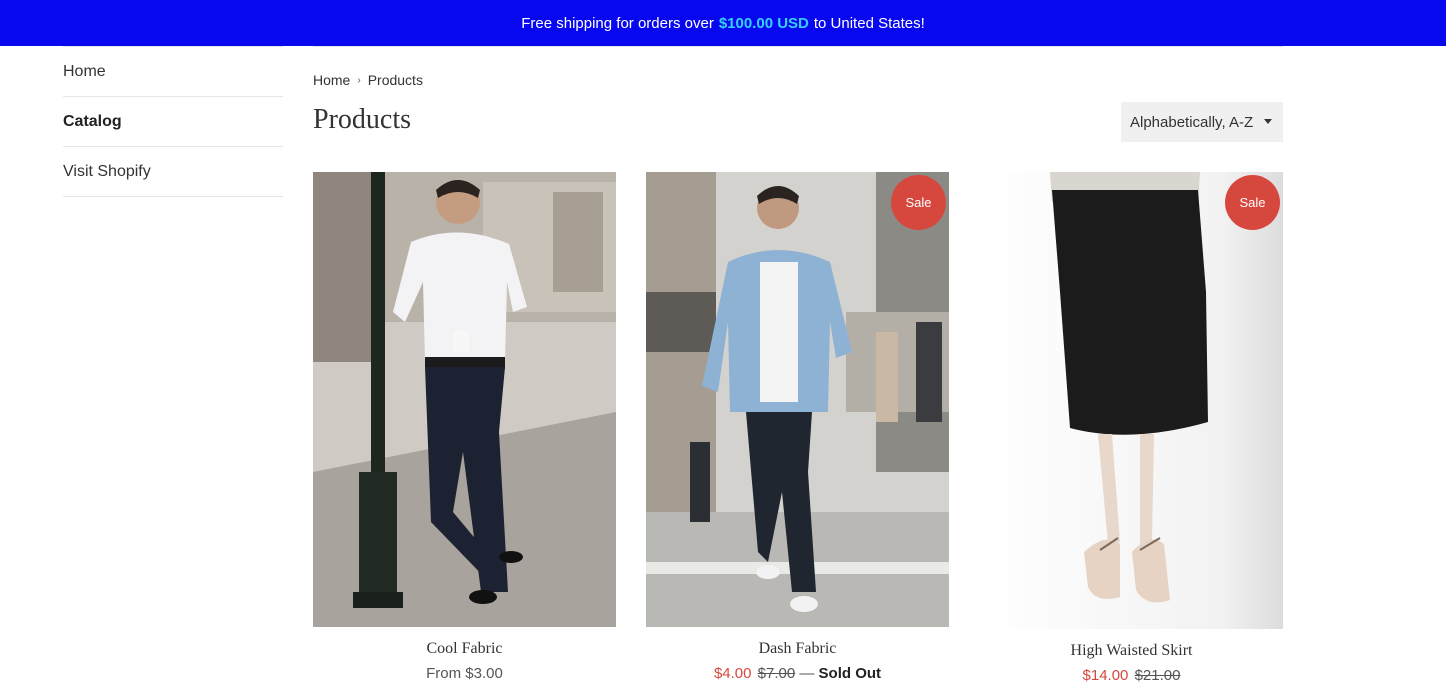 This screenshot has height=697, width=1446. Describe the element at coordinates (1192, 122) in the screenshot. I see `sort-selected-value: Alphabetically, A-Z` at that location.